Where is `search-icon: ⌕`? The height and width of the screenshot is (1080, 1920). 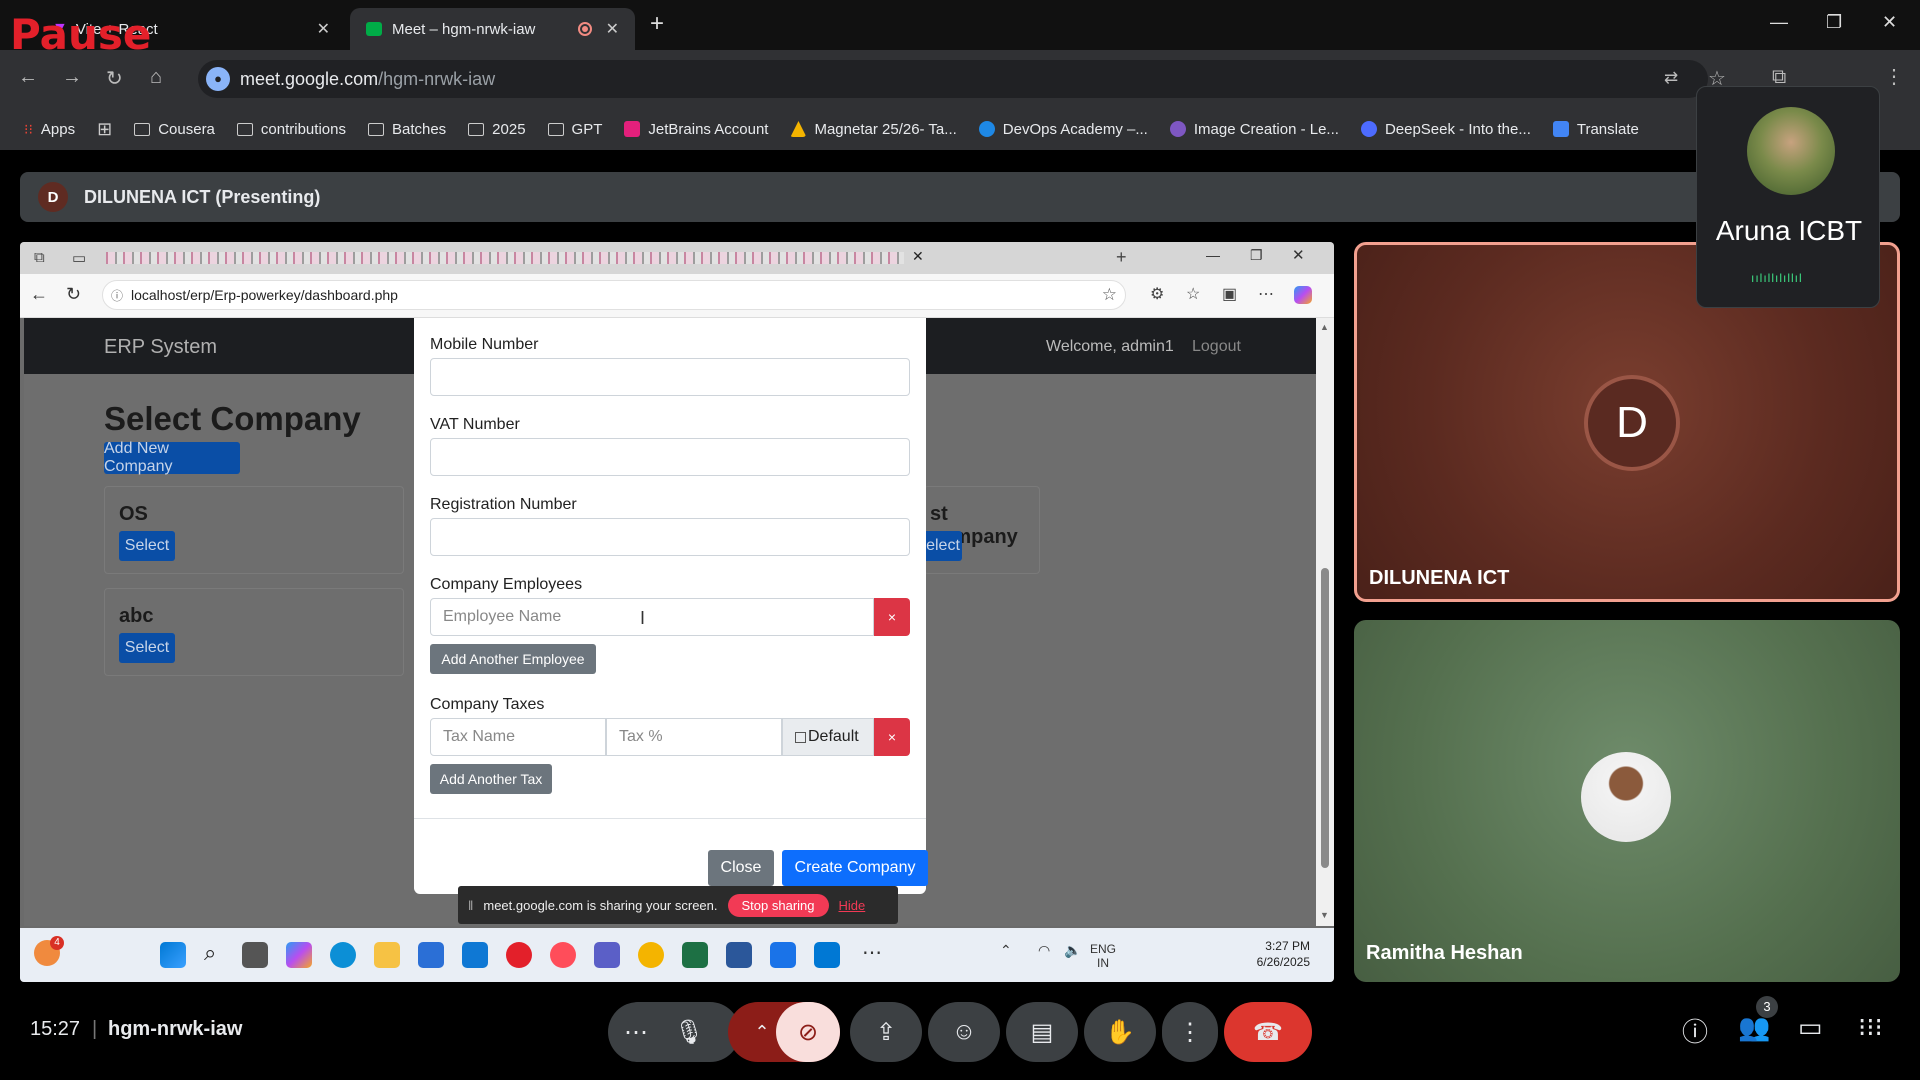 search-icon: ⌕ is located at coordinates (210, 953).